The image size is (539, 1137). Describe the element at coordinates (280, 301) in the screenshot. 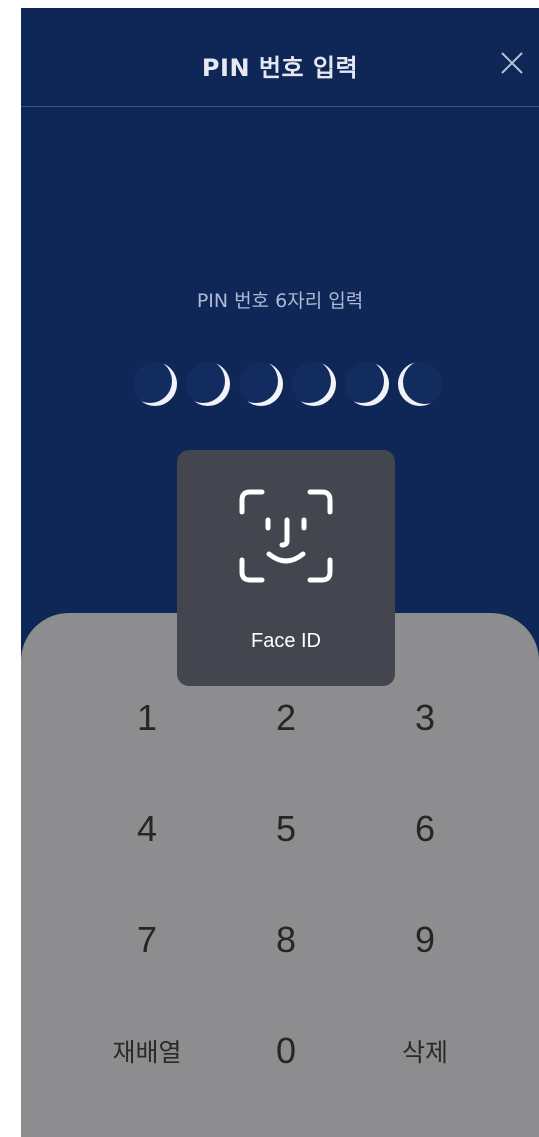

I see `pin-prompt: PIN 번호 6자리 입력` at that location.